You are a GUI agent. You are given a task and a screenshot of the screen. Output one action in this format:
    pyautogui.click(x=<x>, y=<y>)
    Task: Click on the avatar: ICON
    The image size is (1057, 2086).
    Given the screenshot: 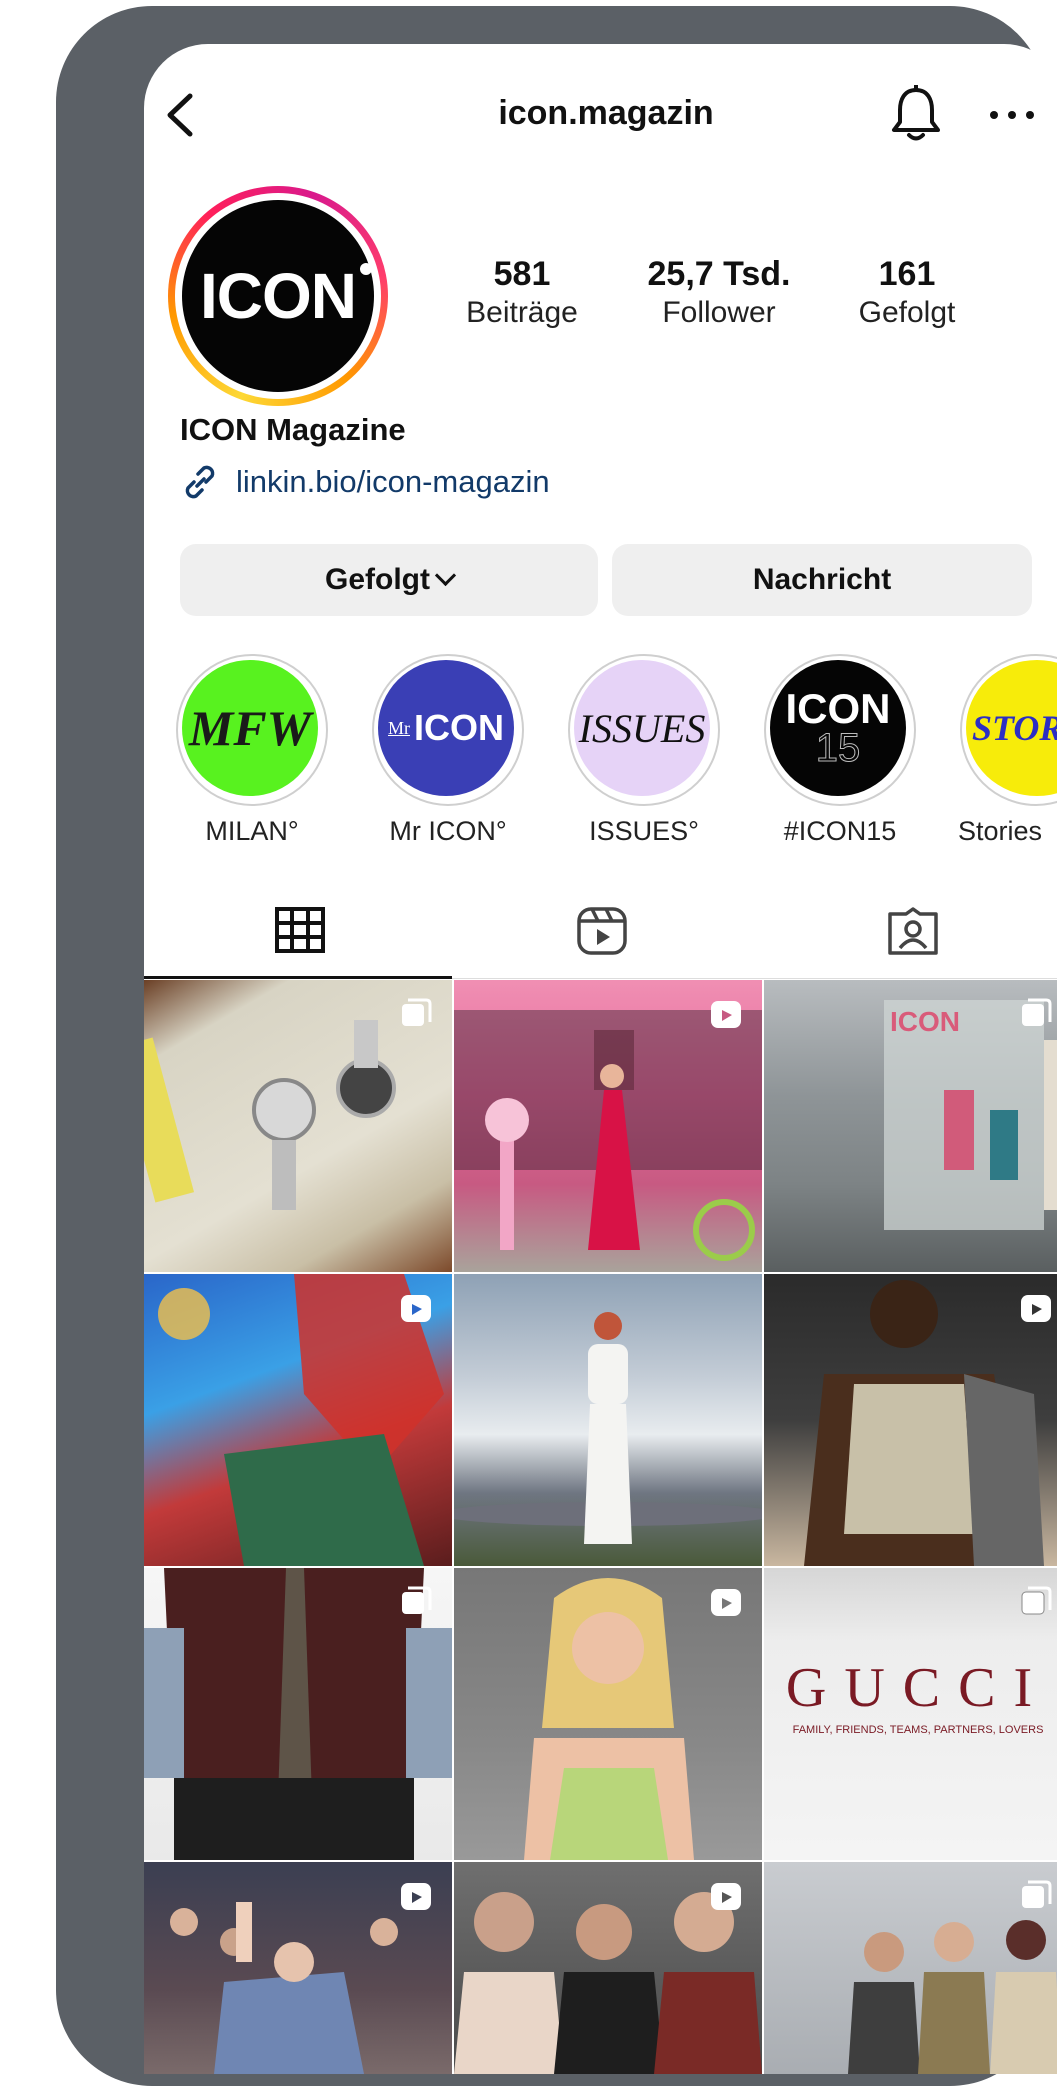 What is the action you would take?
    pyautogui.click(x=278, y=296)
    